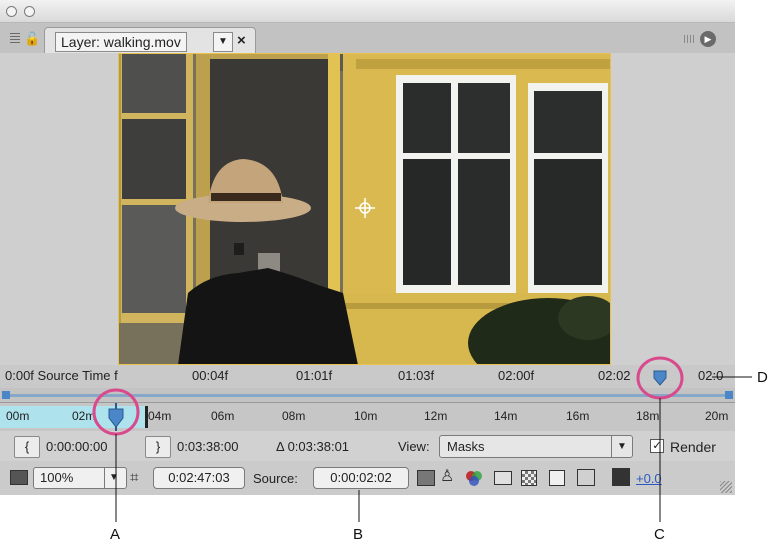 This screenshot has height=547, width=769. What do you see at coordinates (116, 412) in the screenshot?
I see `callout-ring-a` at bounding box center [116, 412].